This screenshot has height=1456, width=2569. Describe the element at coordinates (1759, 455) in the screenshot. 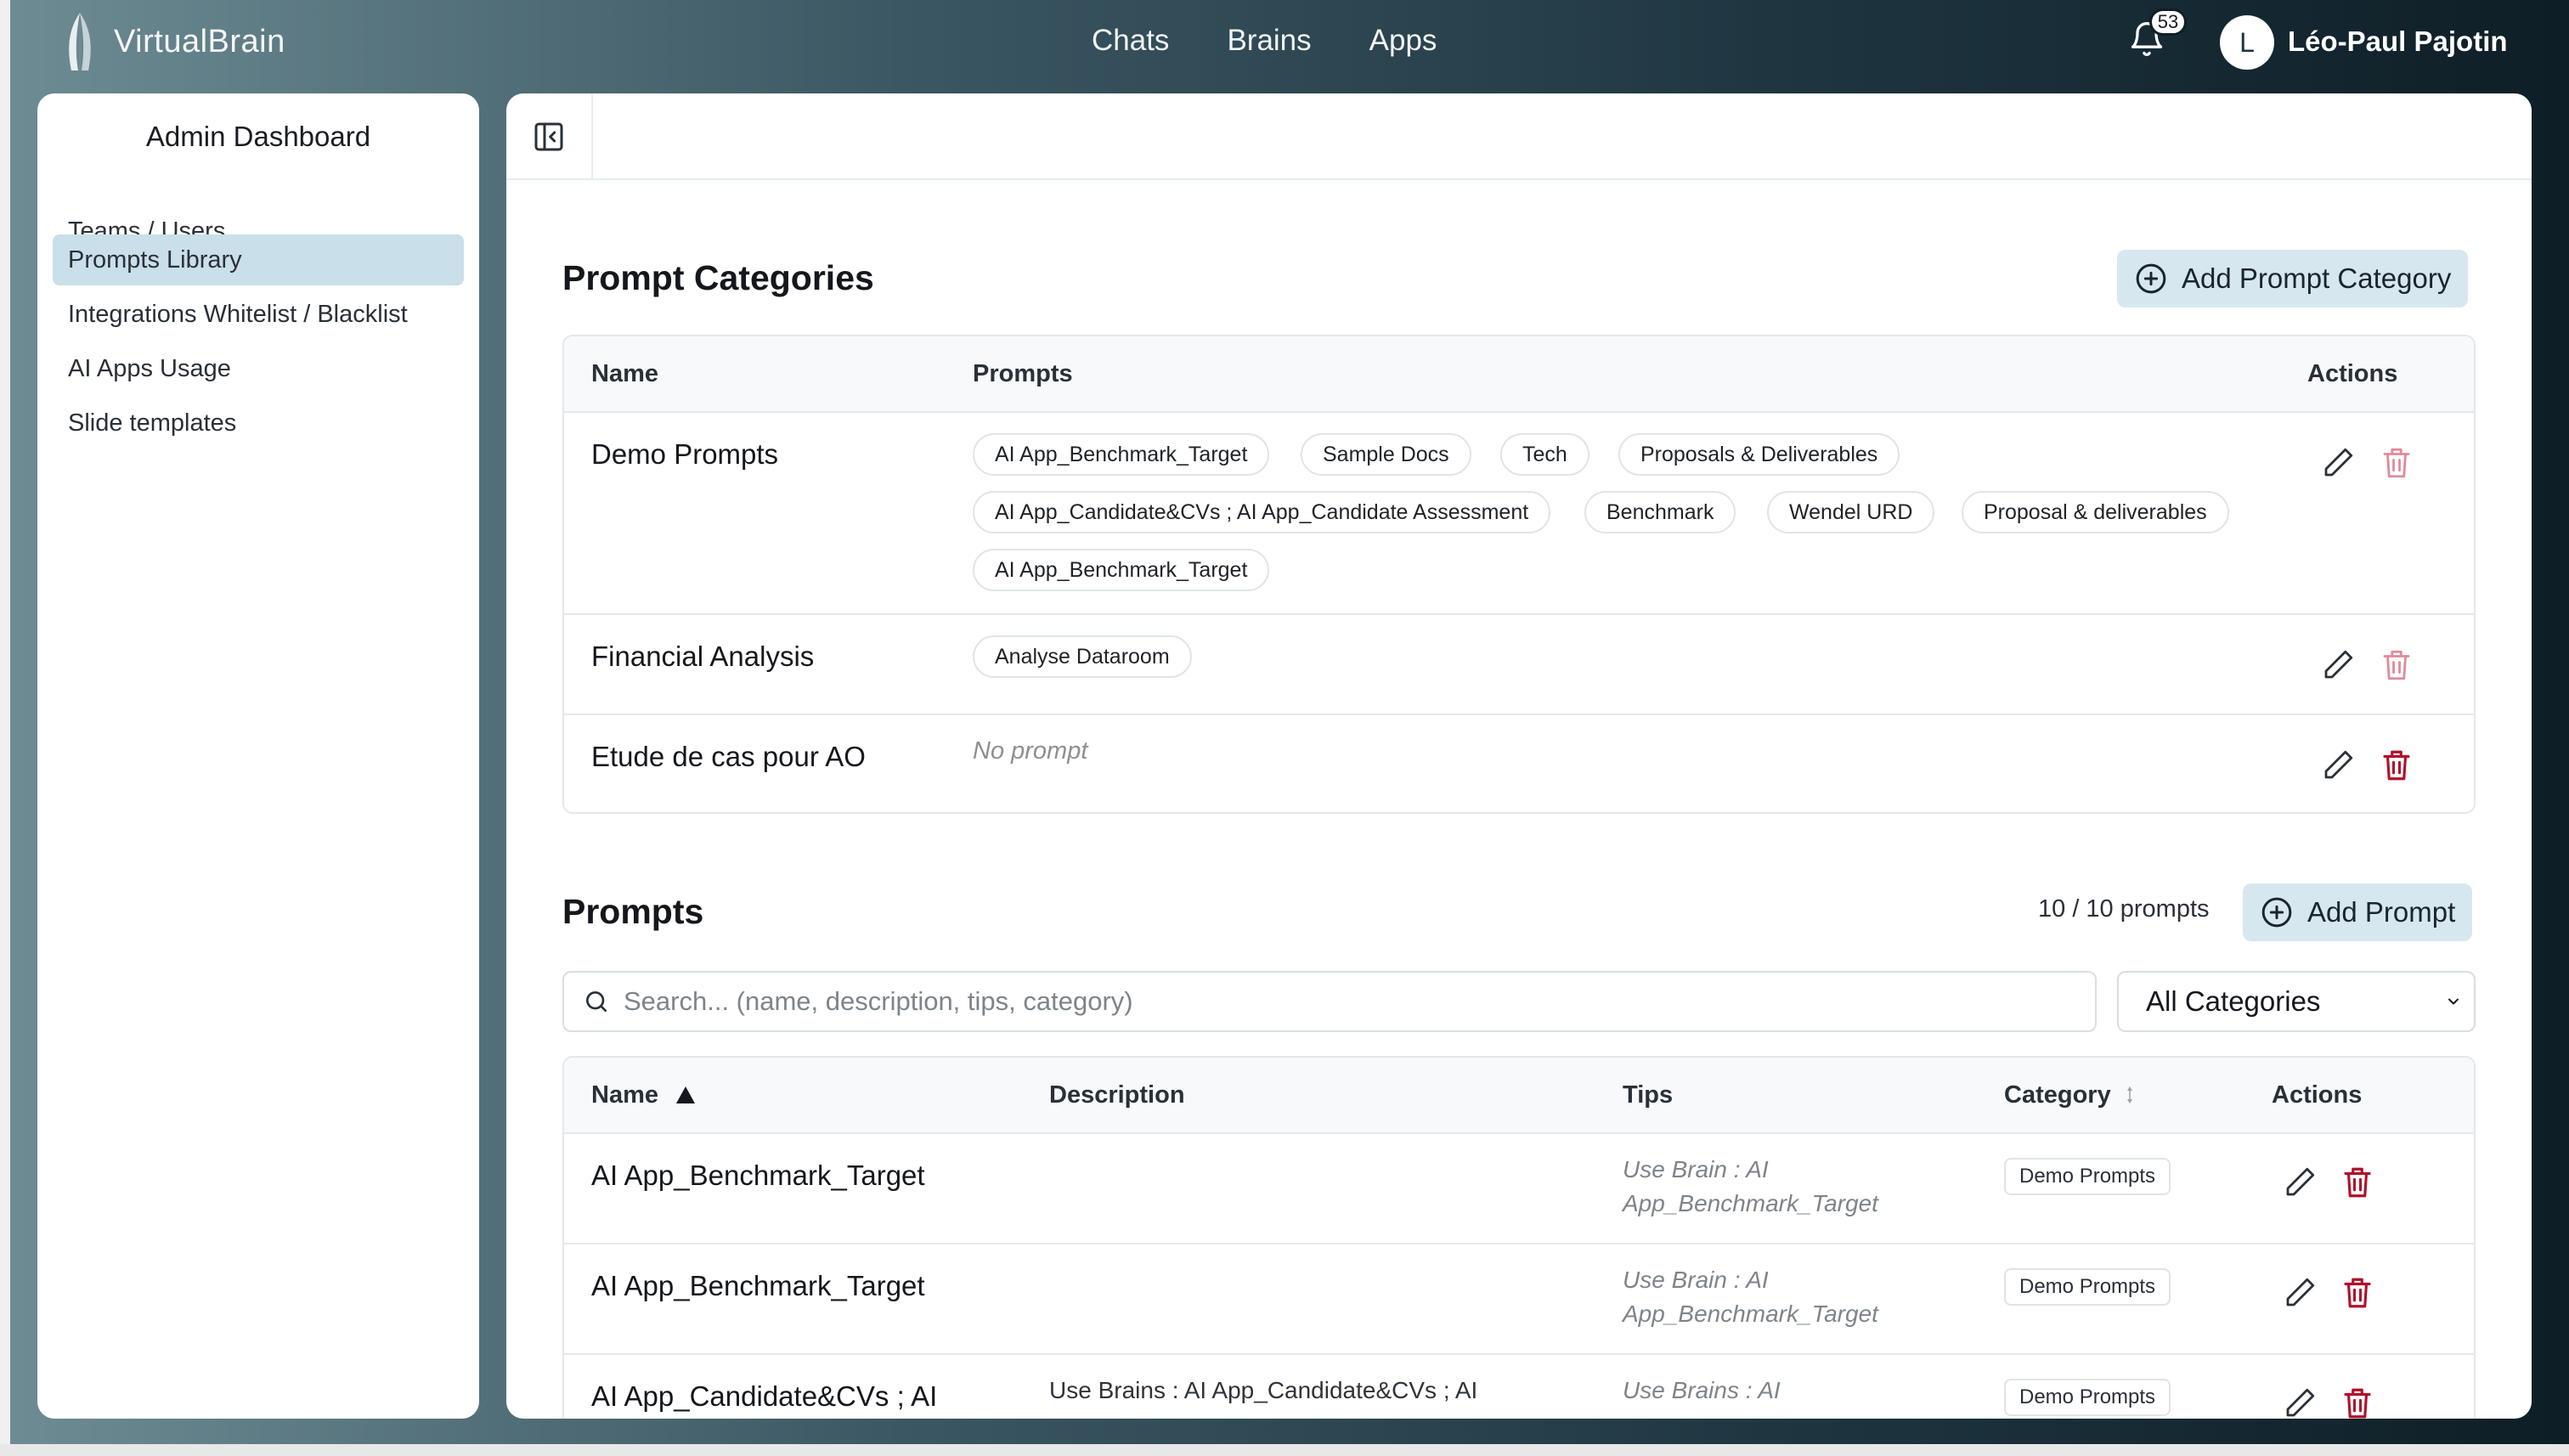

I see `prompt-chip: Proposals & Deliverables` at that location.